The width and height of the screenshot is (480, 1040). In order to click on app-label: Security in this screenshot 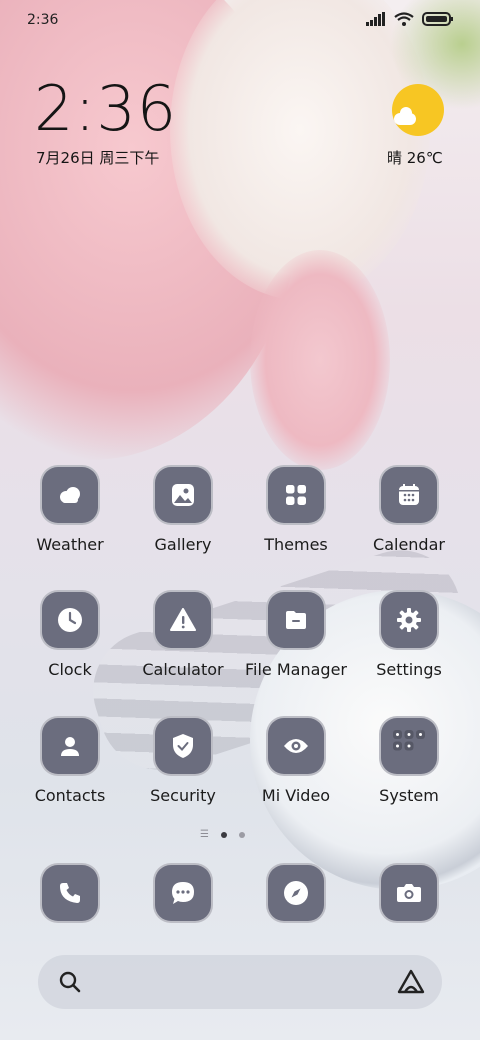, I will do `click(183, 795)`.